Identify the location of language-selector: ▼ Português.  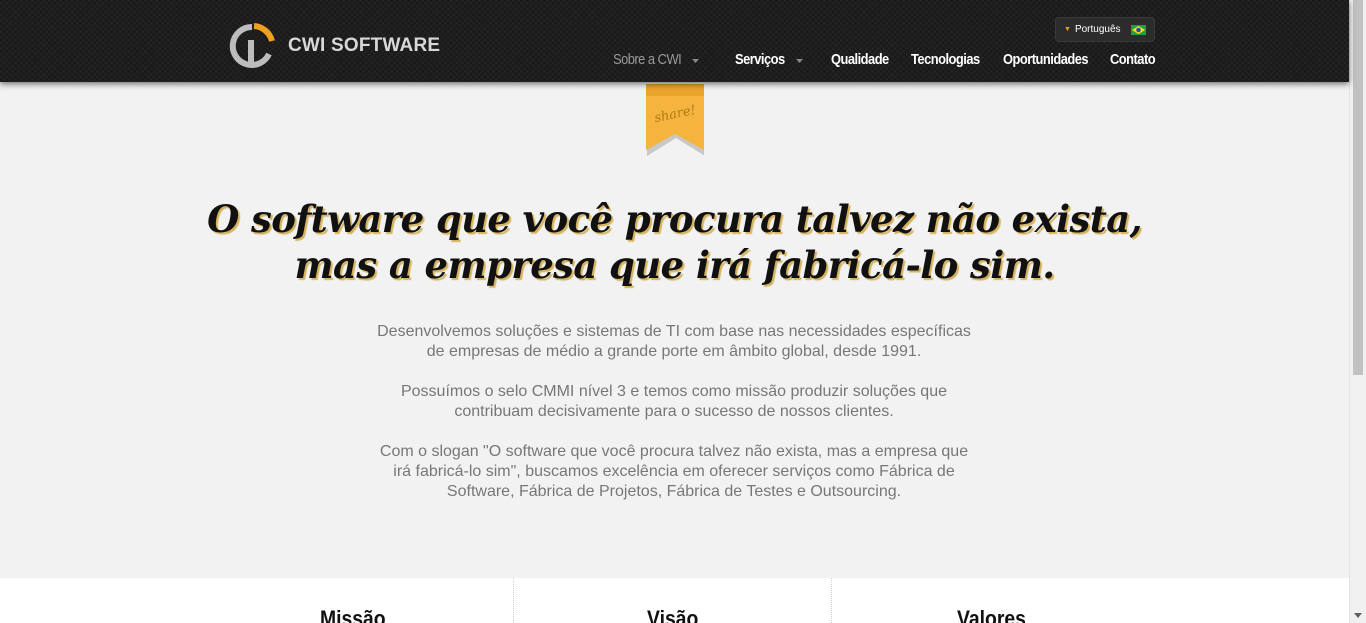
(1105, 29).